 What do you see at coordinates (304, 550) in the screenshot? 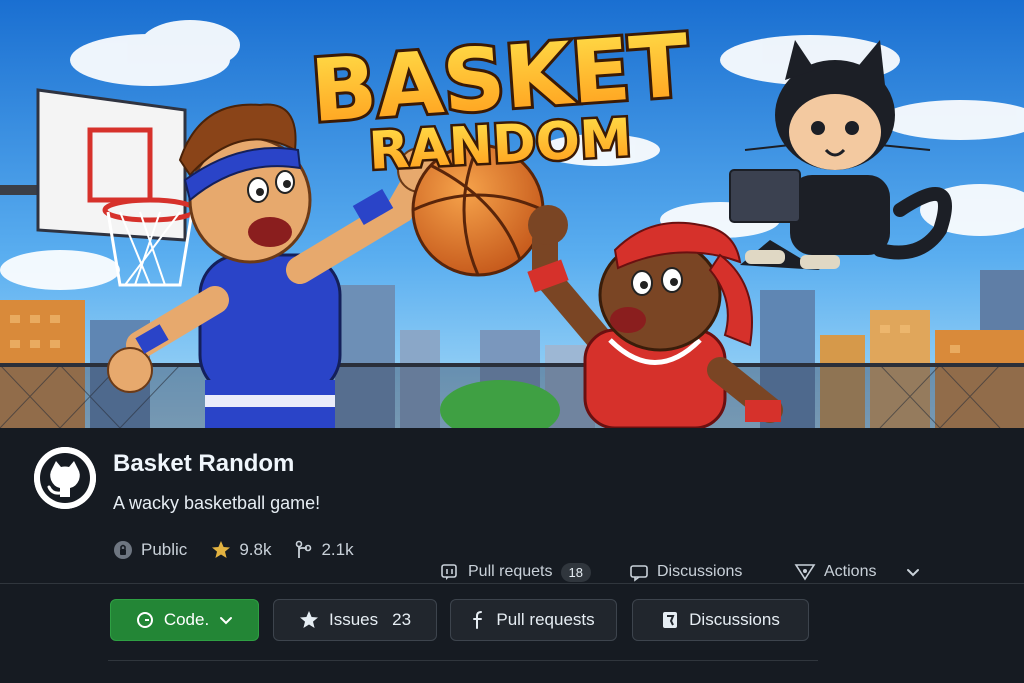
I see `fork-icon` at bounding box center [304, 550].